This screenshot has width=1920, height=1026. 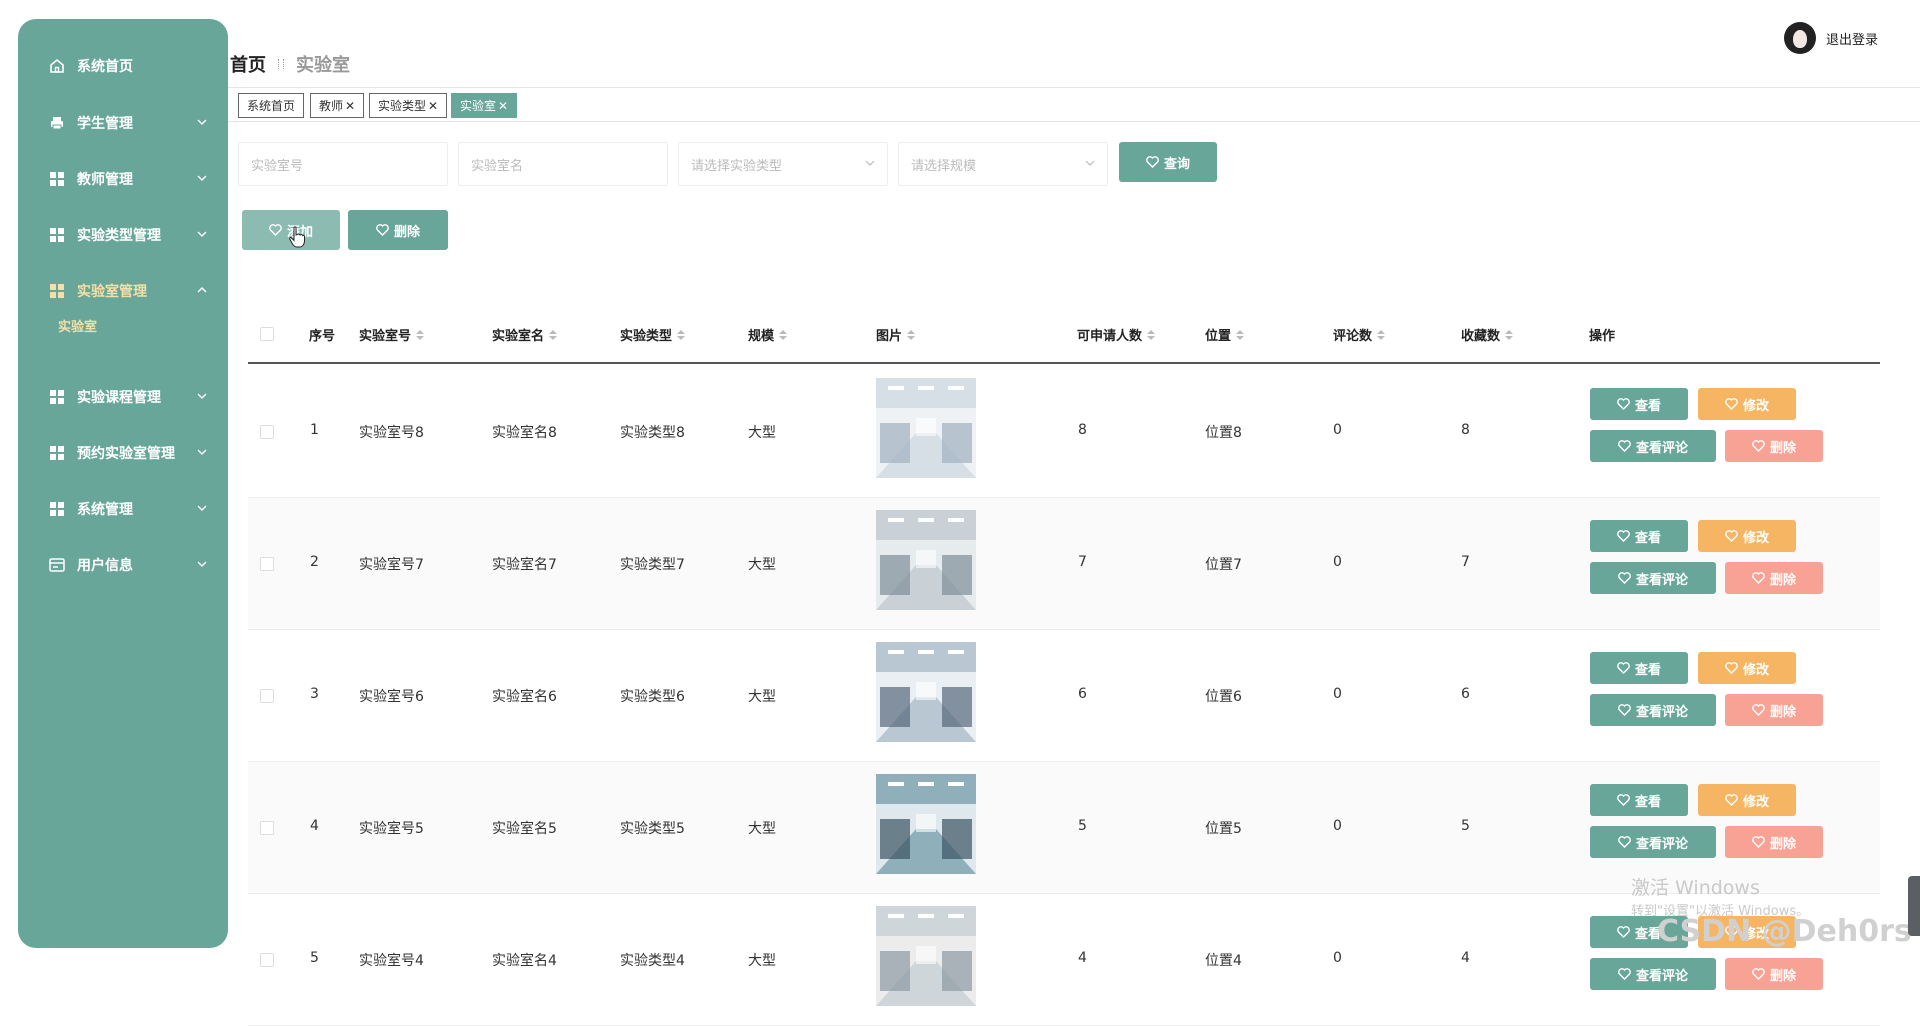 I want to click on logout-button: 退出登录, so click(x=1852, y=38).